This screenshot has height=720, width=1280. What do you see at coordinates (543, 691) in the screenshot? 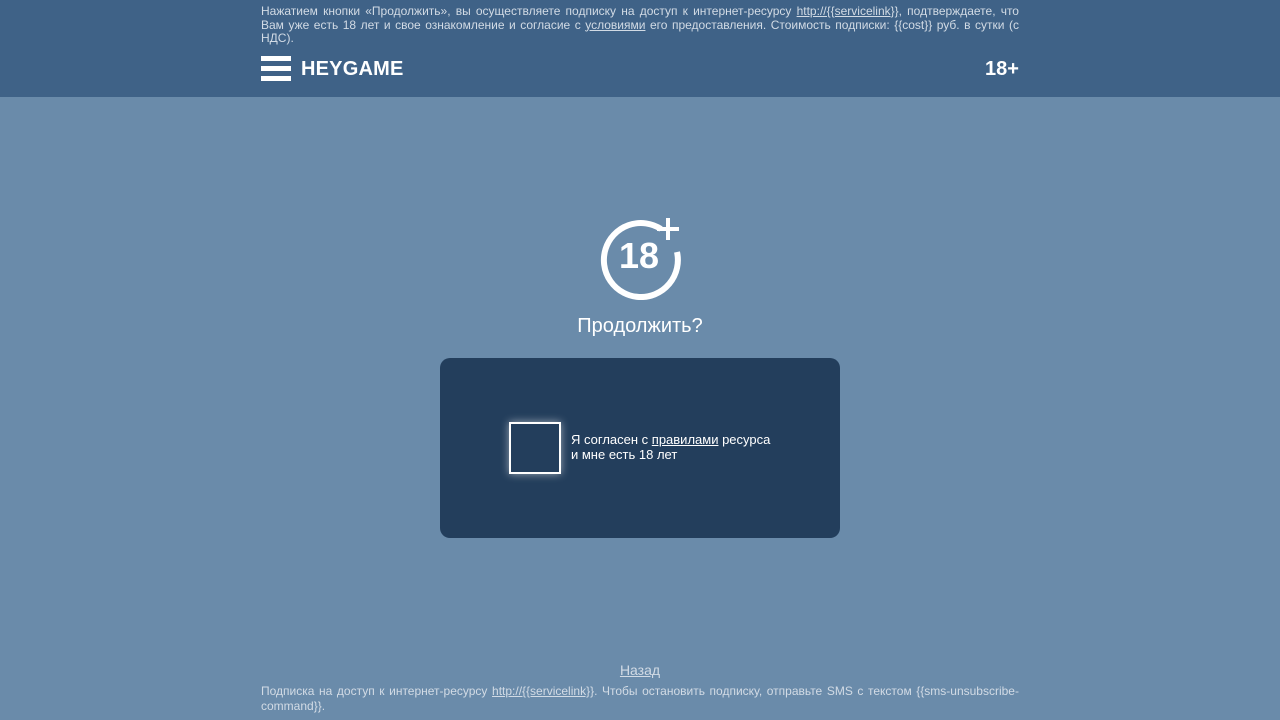
I see `footer-service-link: http://{{servicelink}}` at bounding box center [543, 691].